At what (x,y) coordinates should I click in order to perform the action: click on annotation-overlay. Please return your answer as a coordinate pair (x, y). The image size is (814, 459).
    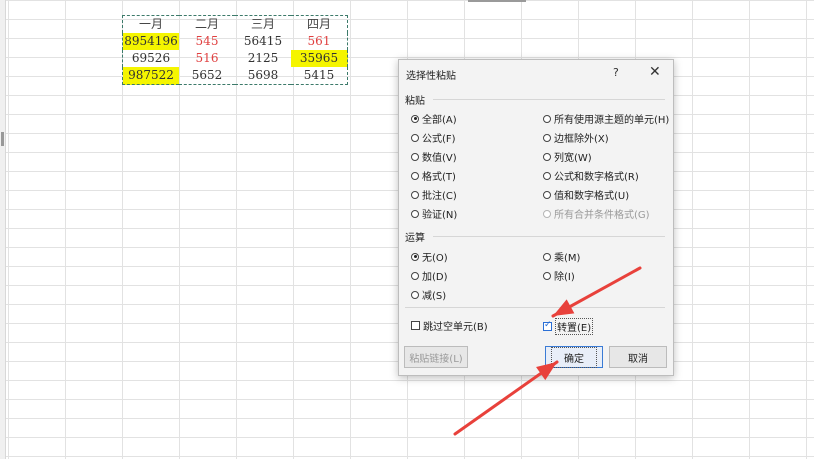
    Looking at the image, I should click on (547, 351).